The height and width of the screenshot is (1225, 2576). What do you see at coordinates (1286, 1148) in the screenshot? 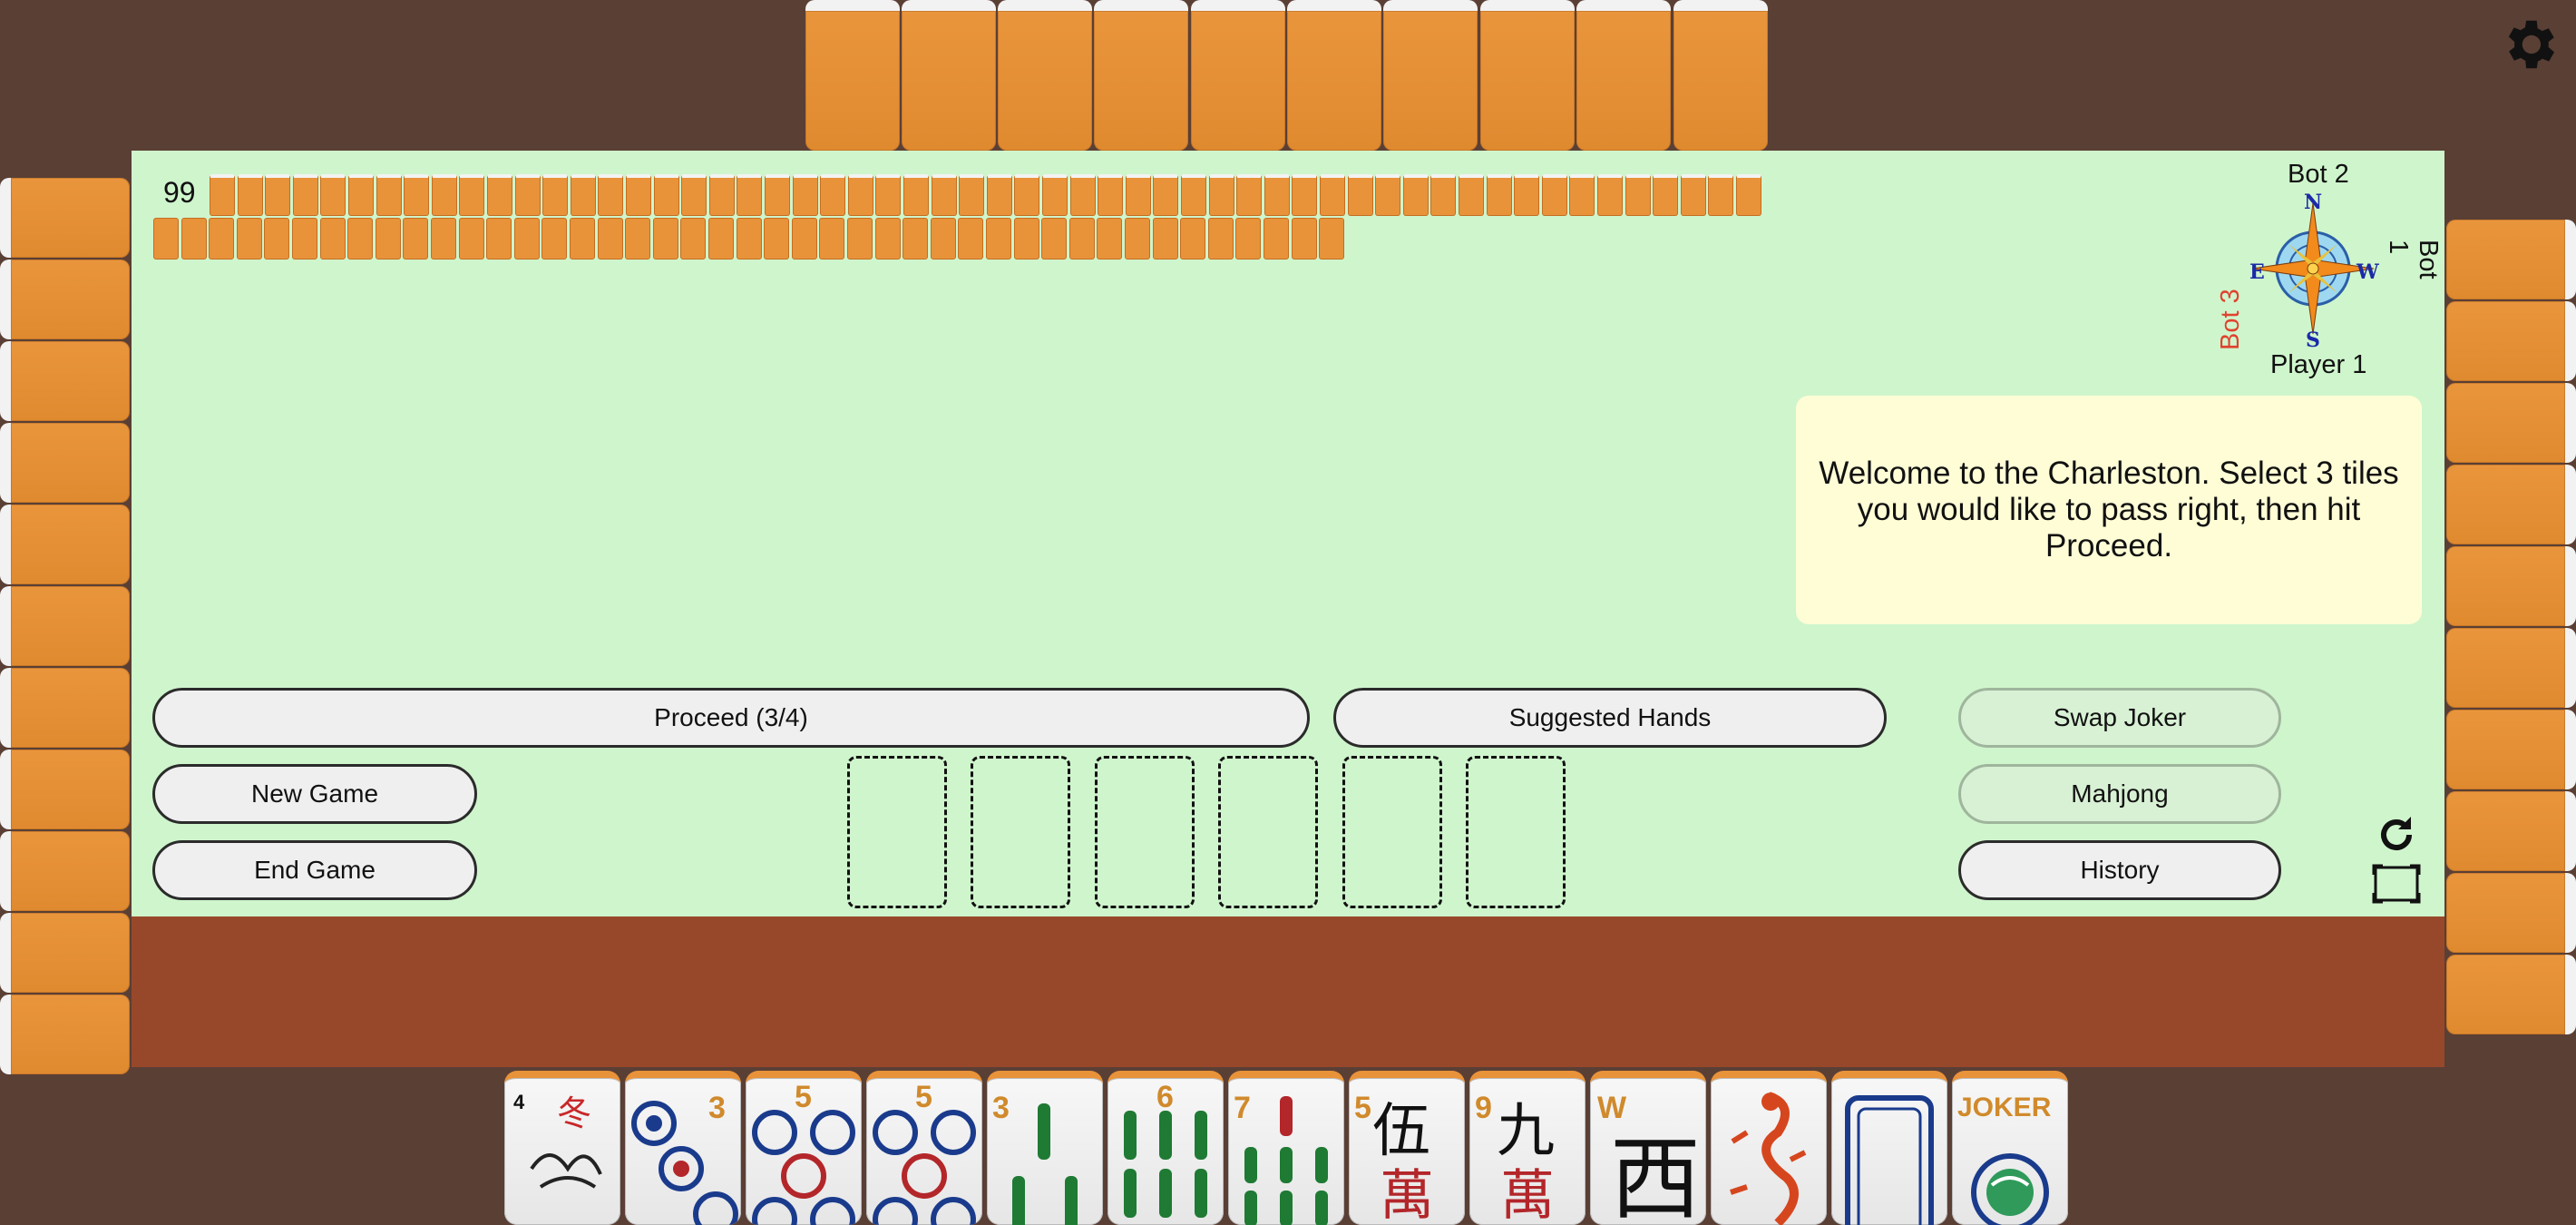
I see `hand-tile: 7` at bounding box center [1286, 1148].